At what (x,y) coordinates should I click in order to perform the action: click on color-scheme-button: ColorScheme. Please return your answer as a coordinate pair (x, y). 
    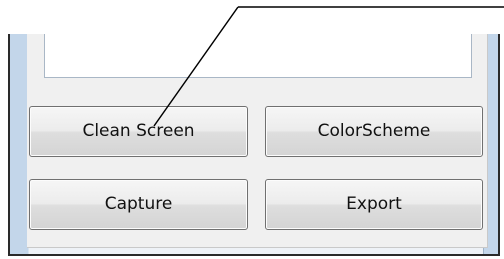
    Looking at the image, I should click on (374, 131).